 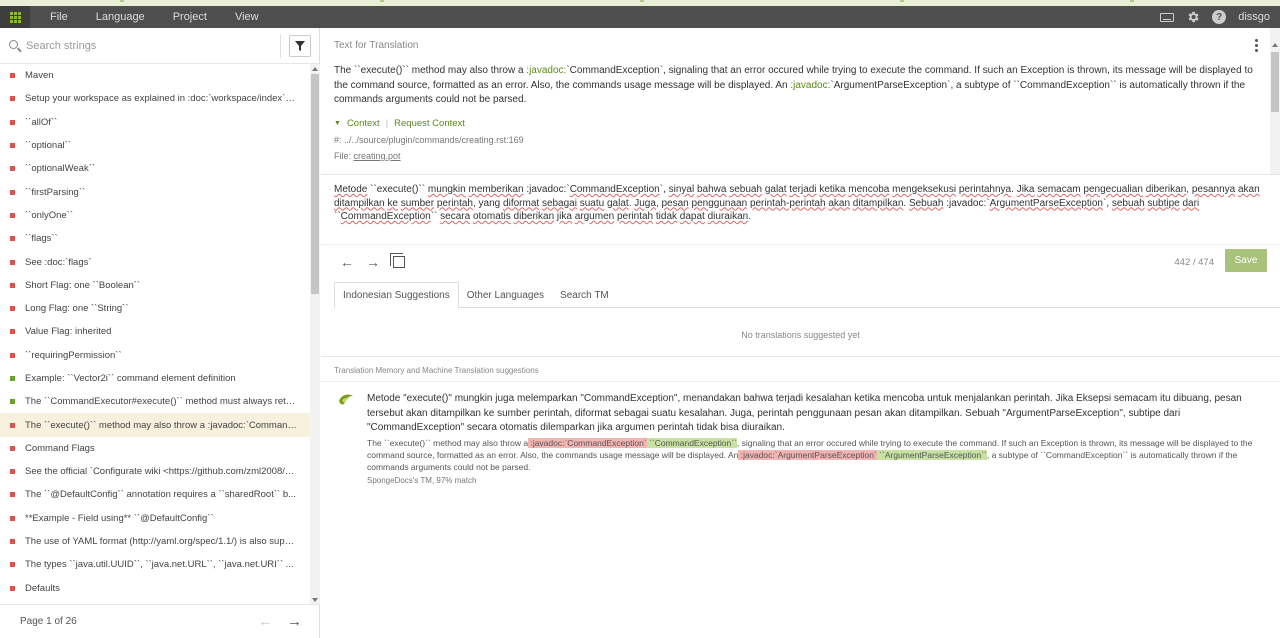 I want to click on menu-project: Project, so click(x=190, y=17).